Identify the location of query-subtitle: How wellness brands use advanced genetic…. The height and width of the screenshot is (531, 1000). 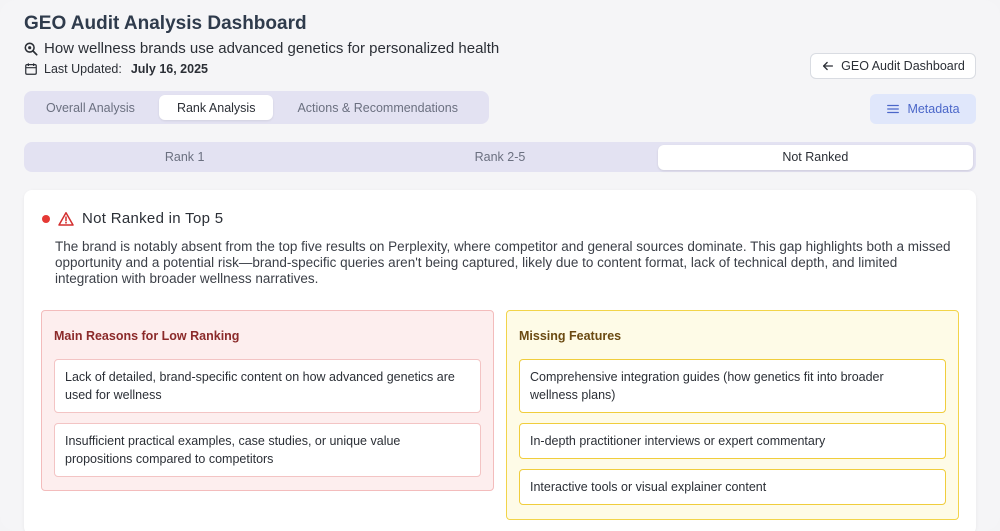
(261, 48).